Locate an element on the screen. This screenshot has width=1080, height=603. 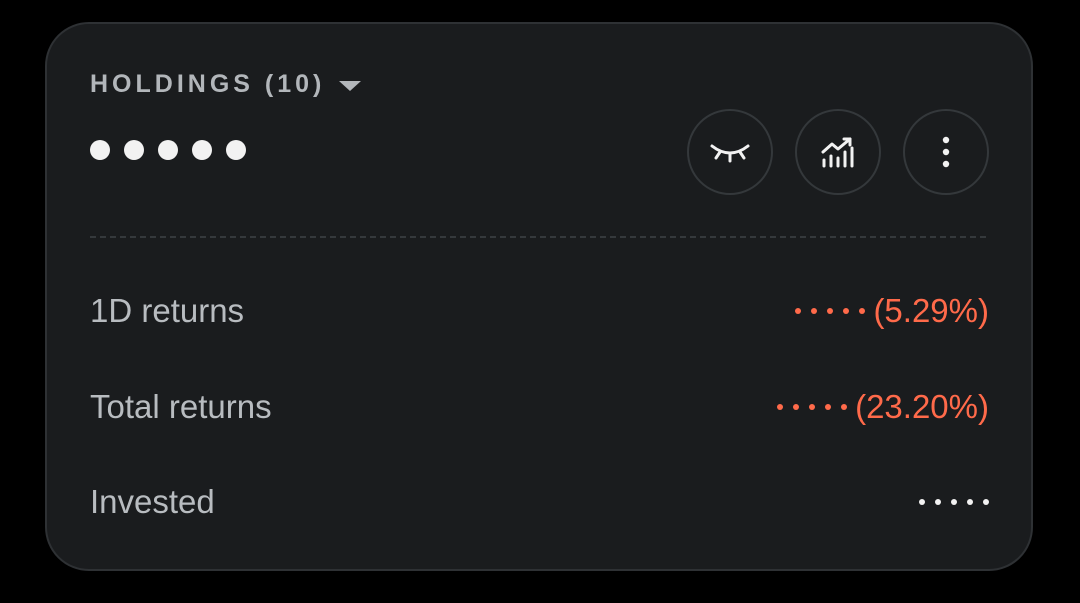
eye-closed-icon is located at coordinates (730, 153).